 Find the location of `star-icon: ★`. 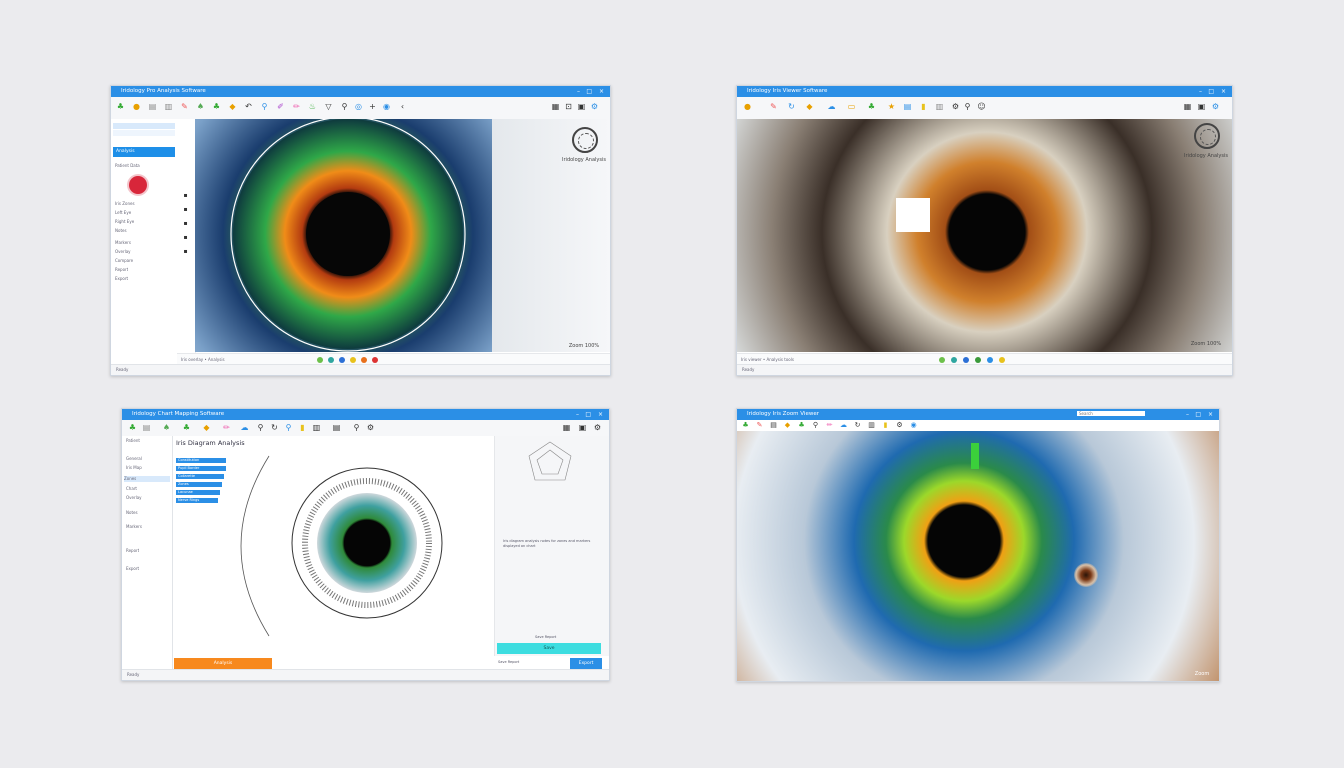

star-icon: ★ is located at coordinates (891, 106).